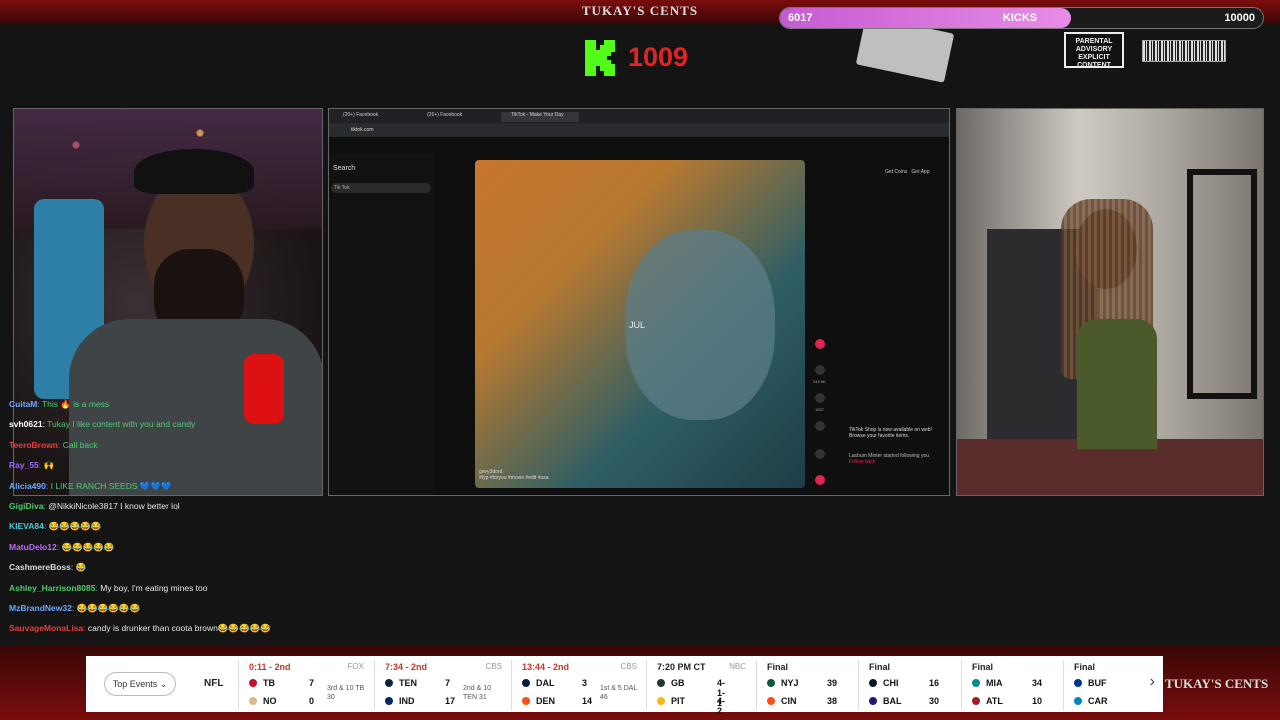 The image size is (1280, 720). What do you see at coordinates (790, 683) in the screenshot?
I see `team-abbr: NYJ` at bounding box center [790, 683].